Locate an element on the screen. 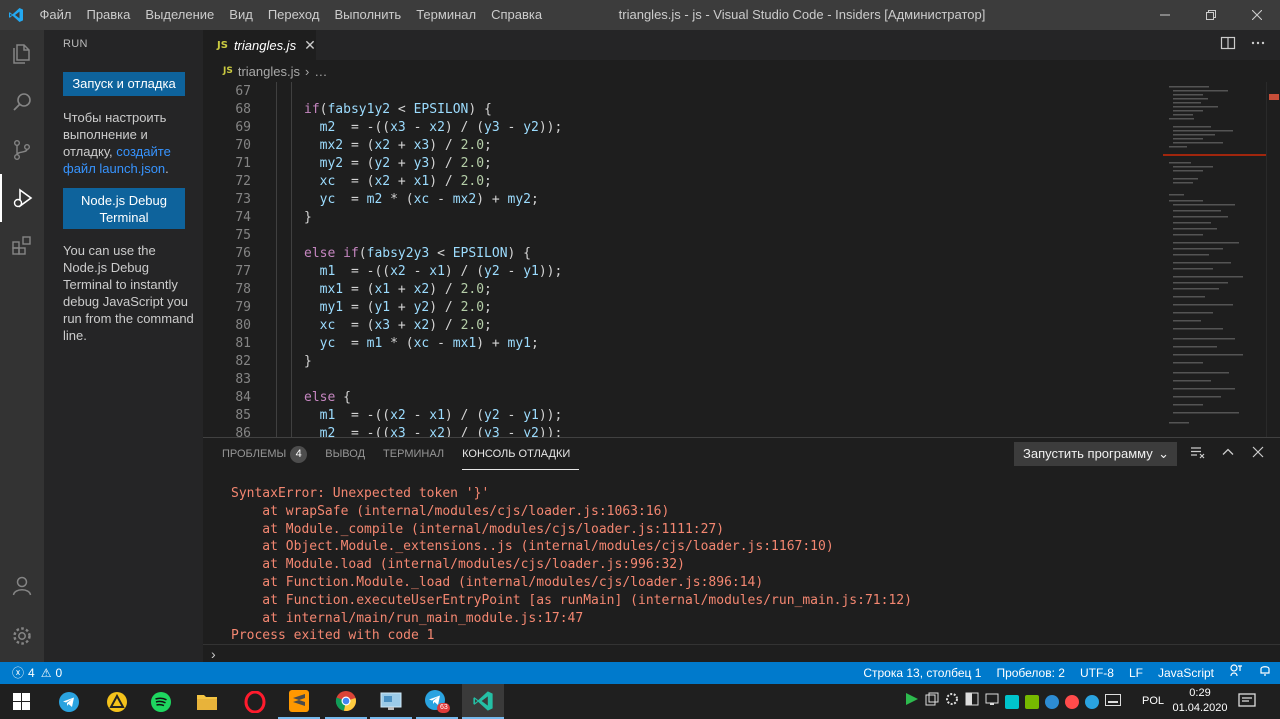  menu-file: Файл is located at coordinates (55, 15).